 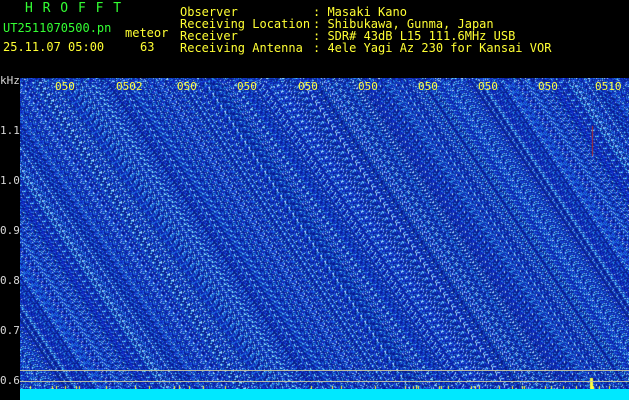 What do you see at coordinates (10, 80) in the screenshot?
I see `y-axis-unit: kHz` at bounding box center [10, 80].